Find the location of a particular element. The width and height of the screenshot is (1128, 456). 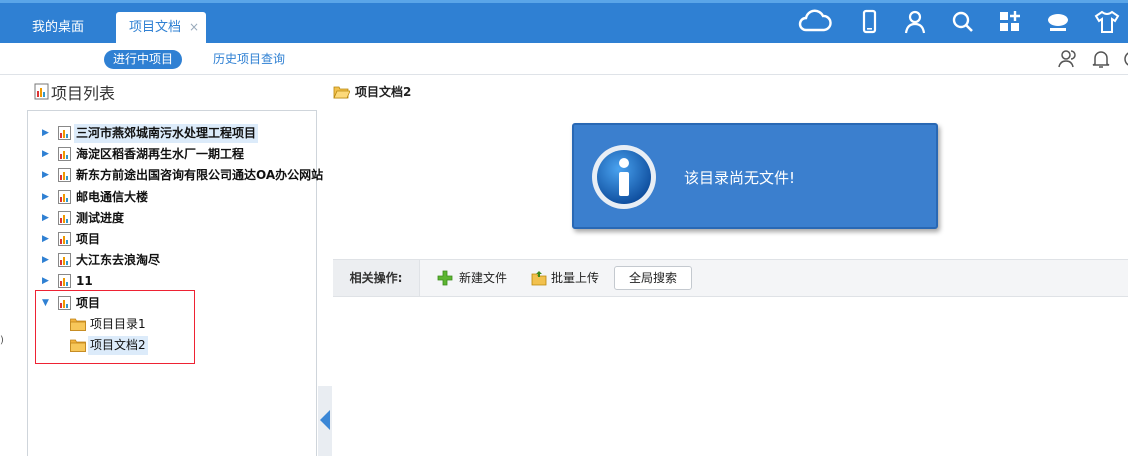

new-file-label: 新建文件 is located at coordinates (483, 278).